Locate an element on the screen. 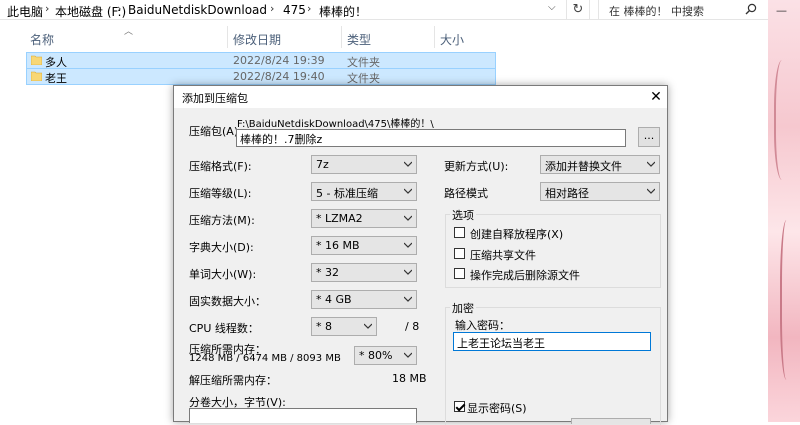  method-select: * LZMA2 is located at coordinates (364, 218).